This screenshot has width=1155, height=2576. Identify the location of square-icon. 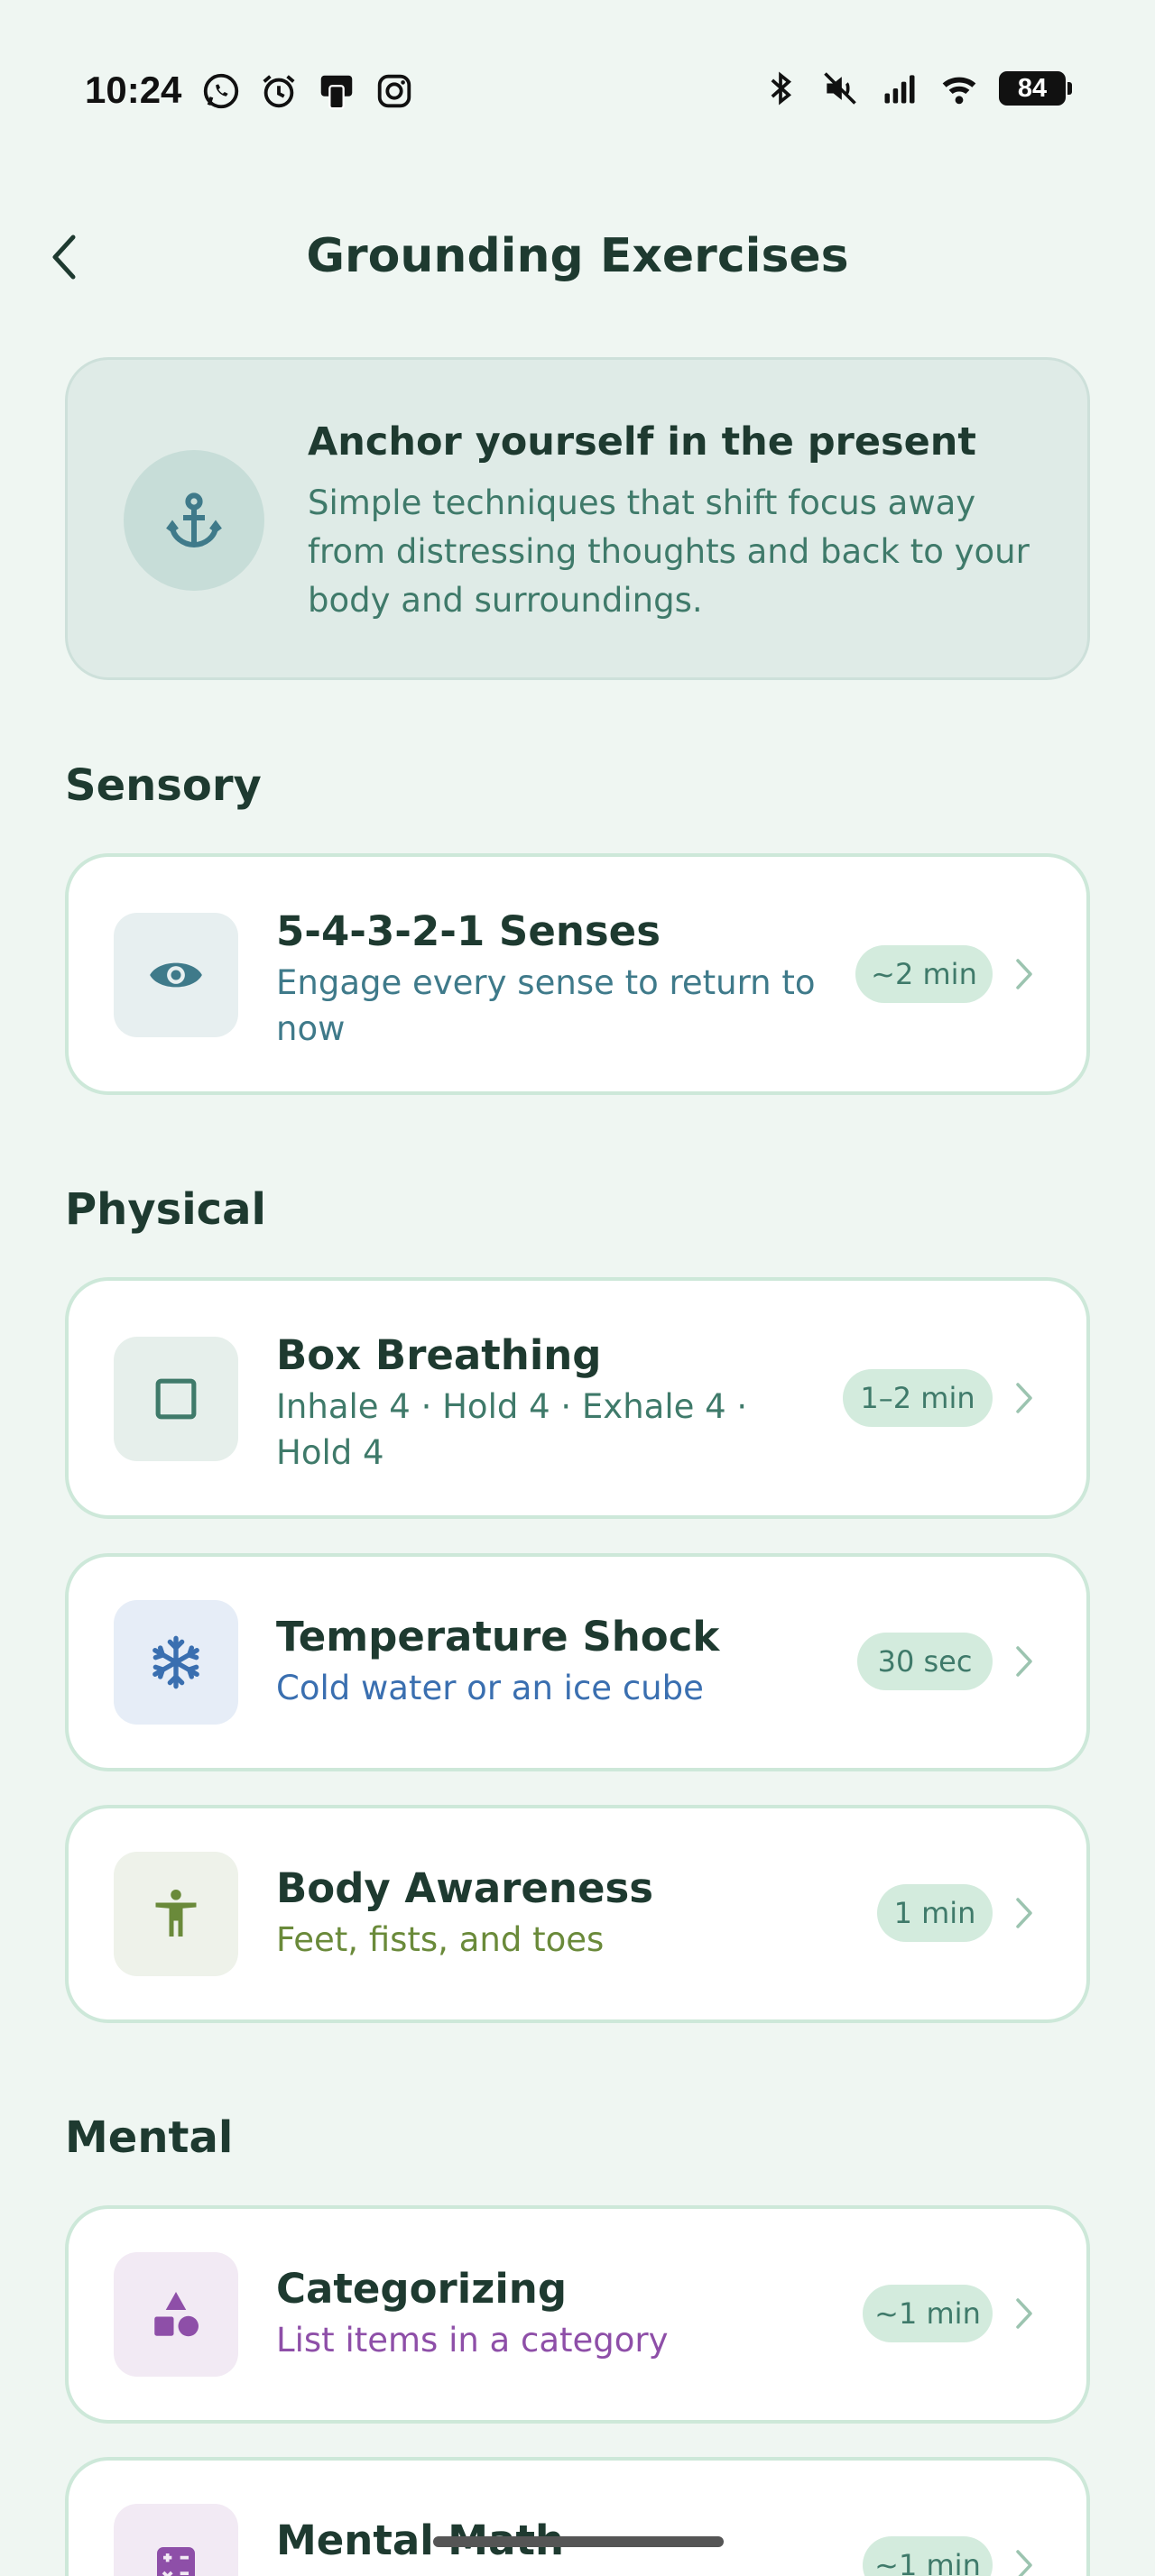
(176, 1399).